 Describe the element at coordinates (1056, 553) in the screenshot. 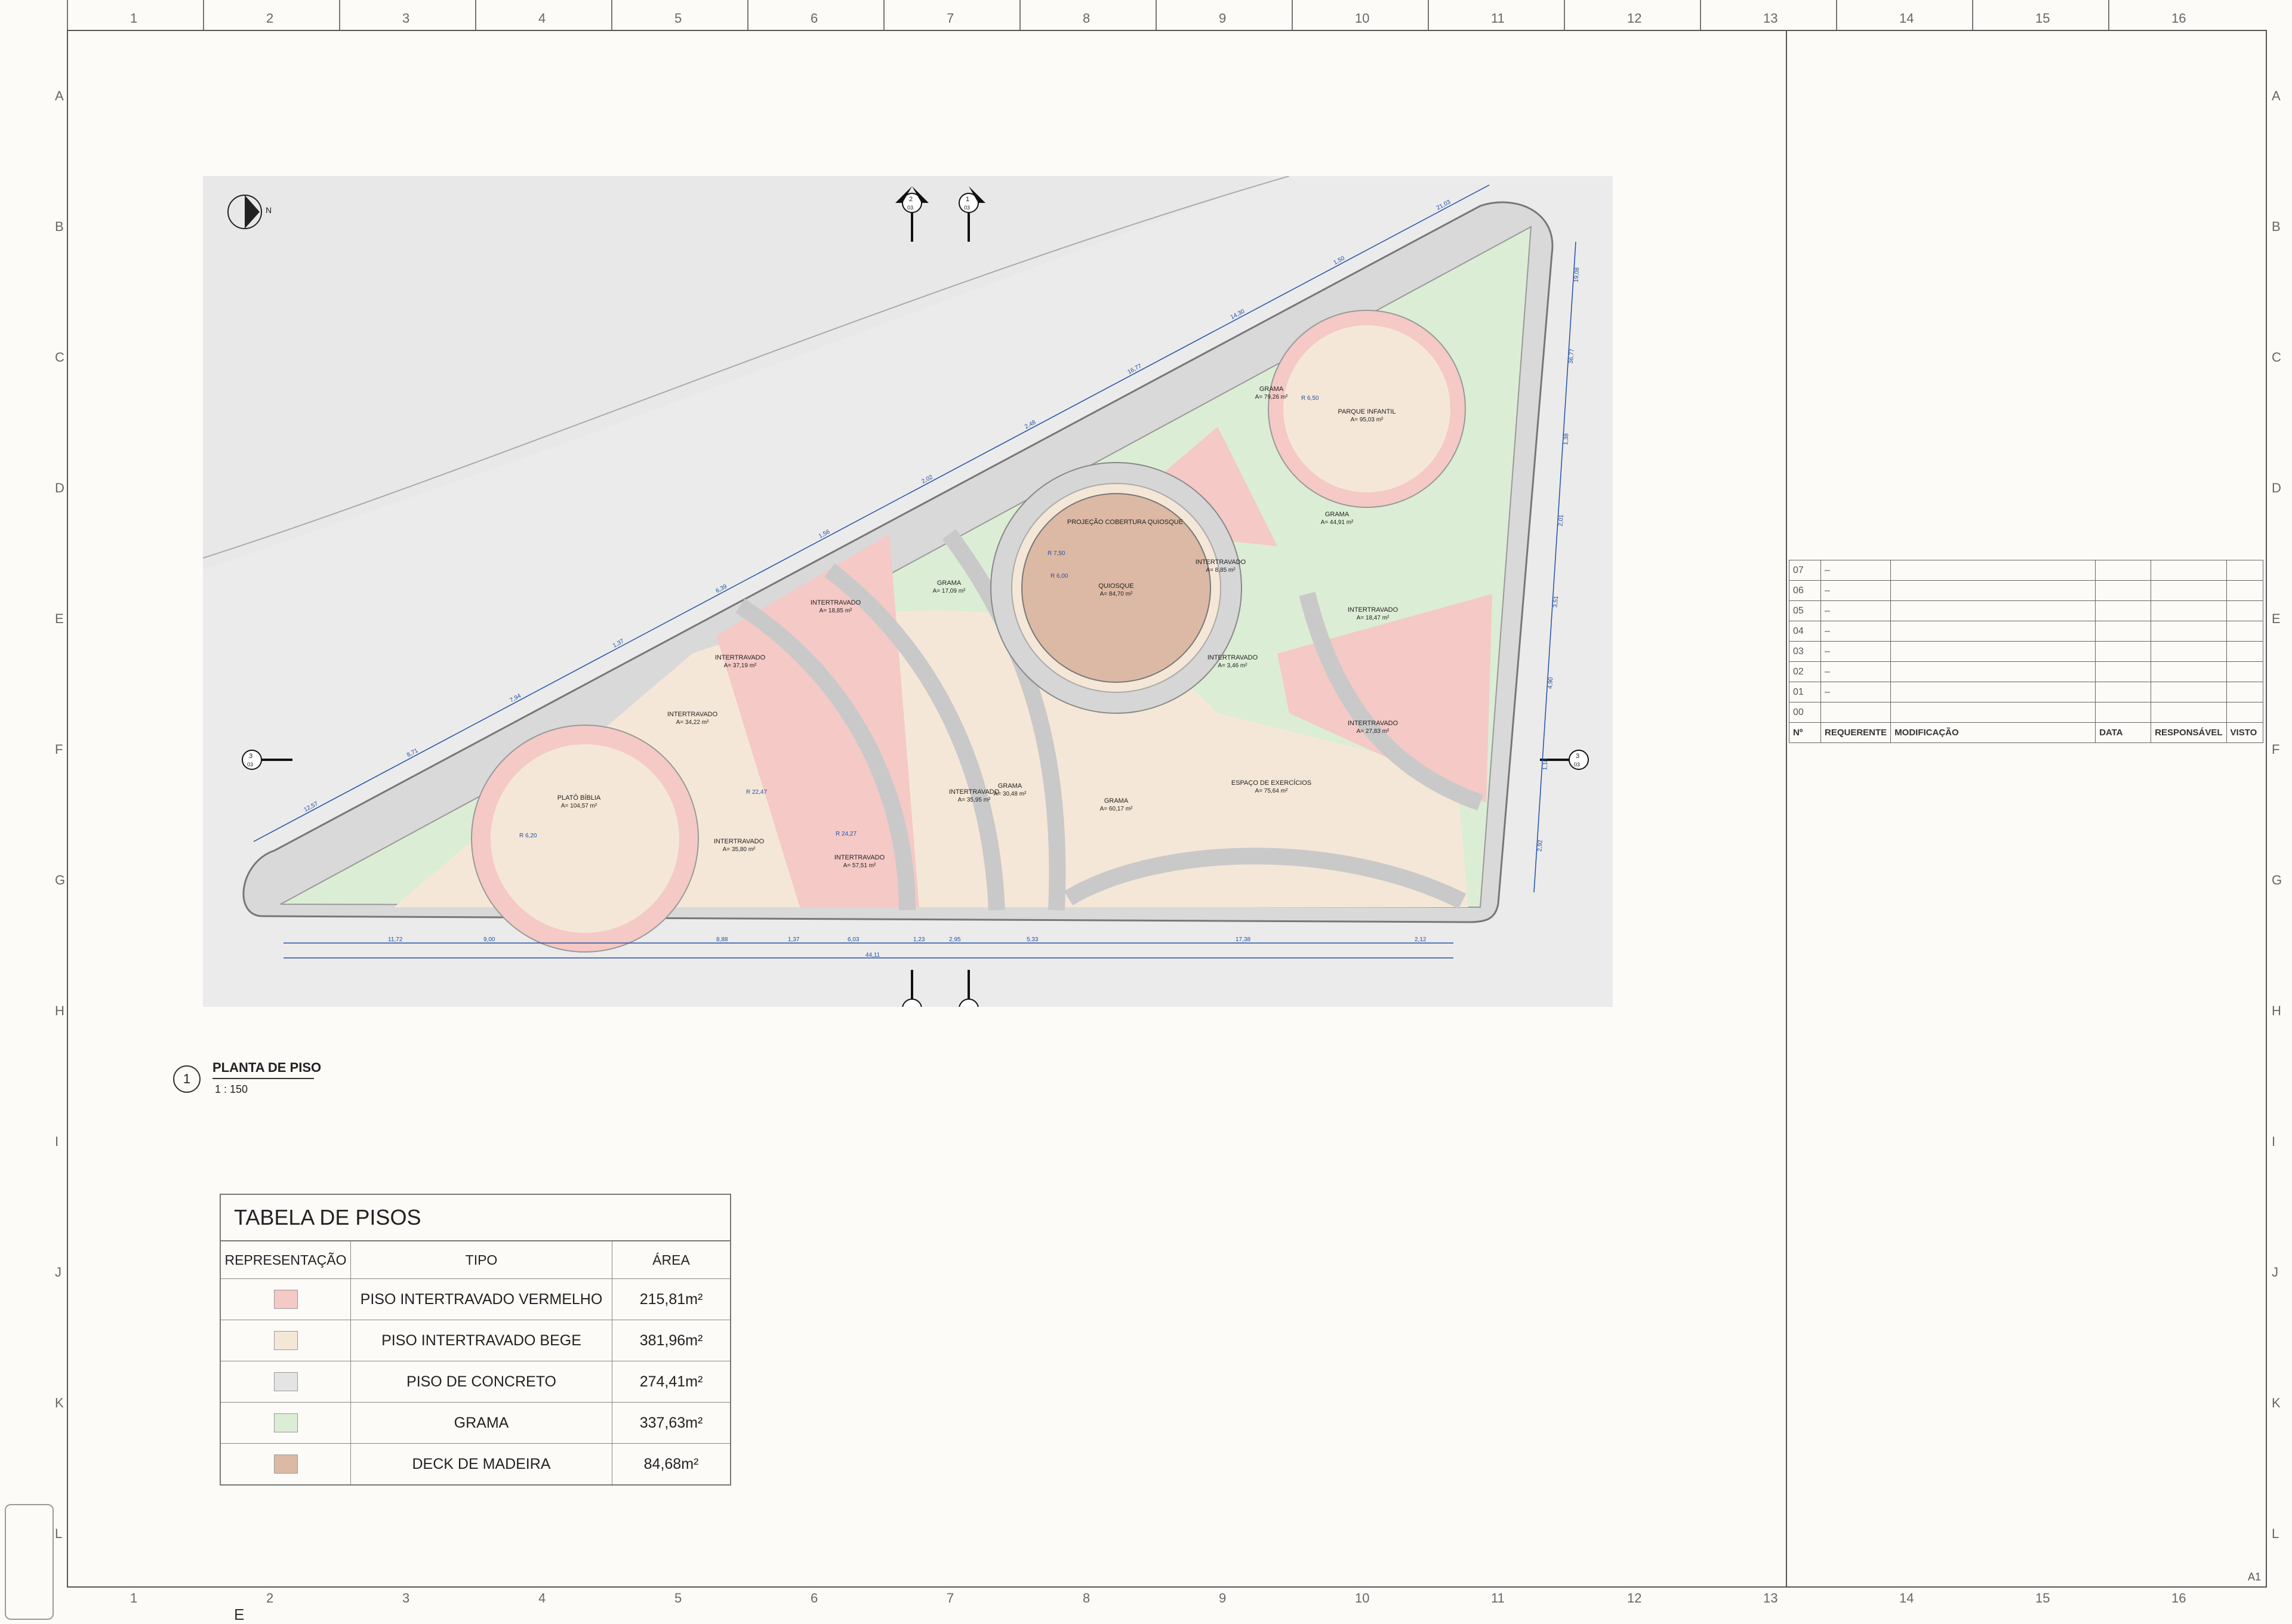

I see `dimension-label: R 7,50` at that location.